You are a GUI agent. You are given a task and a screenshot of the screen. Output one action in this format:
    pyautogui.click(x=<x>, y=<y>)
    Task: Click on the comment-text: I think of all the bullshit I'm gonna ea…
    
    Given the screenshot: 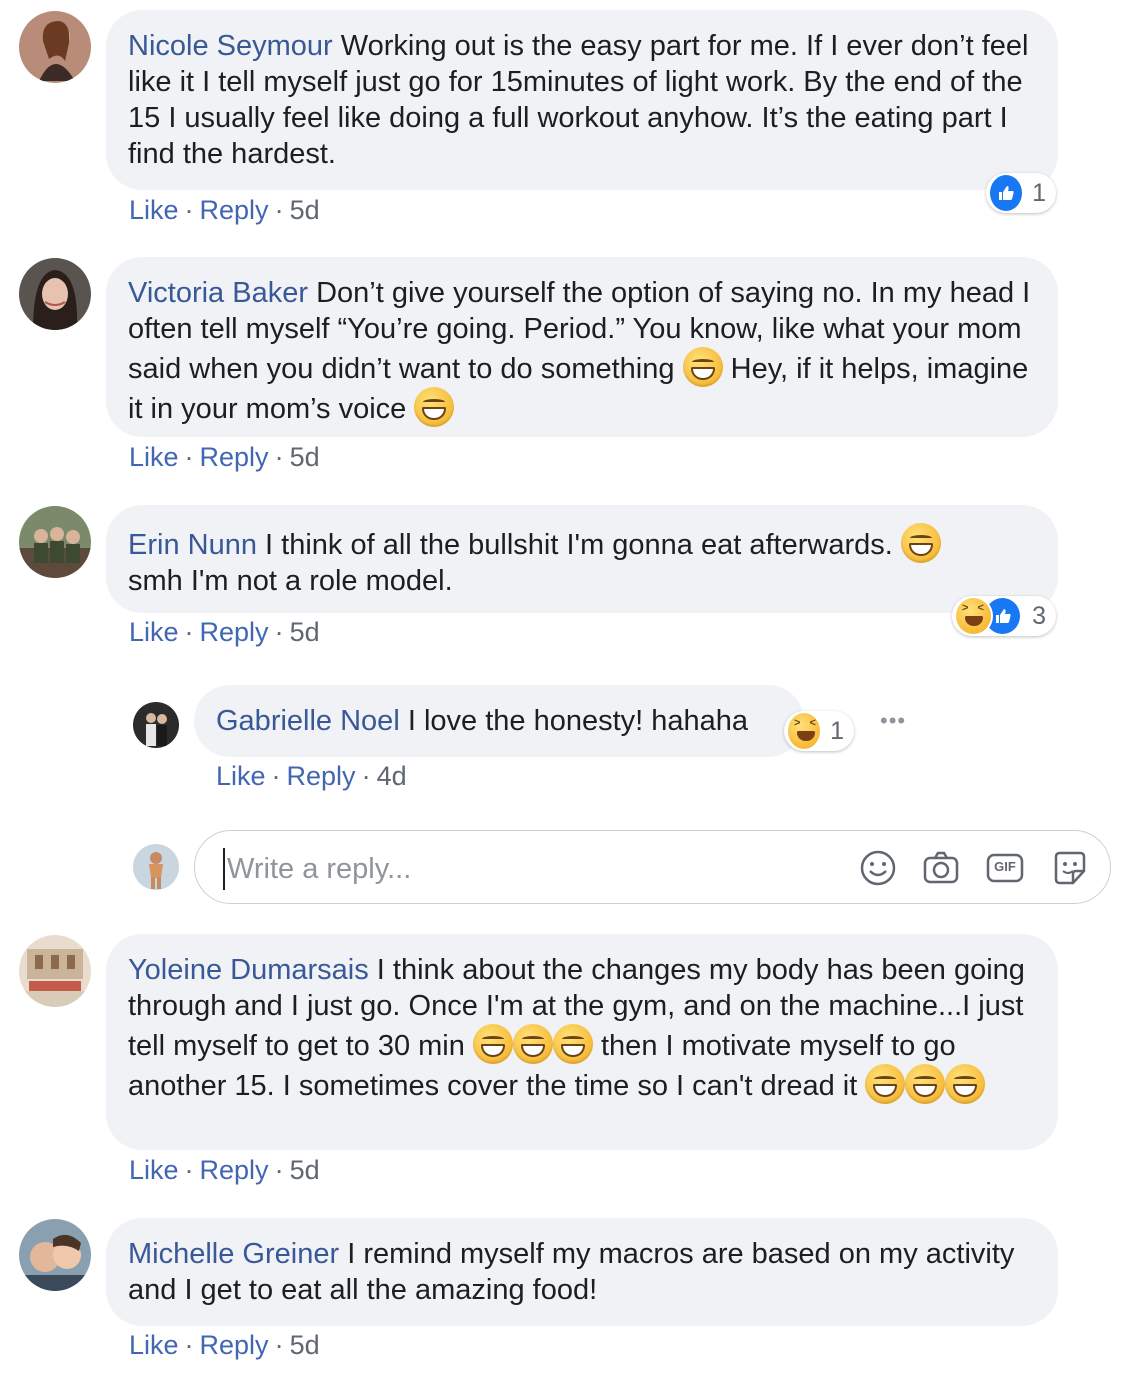 What is the action you would take?
    pyautogui.click(x=579, y=545)
    